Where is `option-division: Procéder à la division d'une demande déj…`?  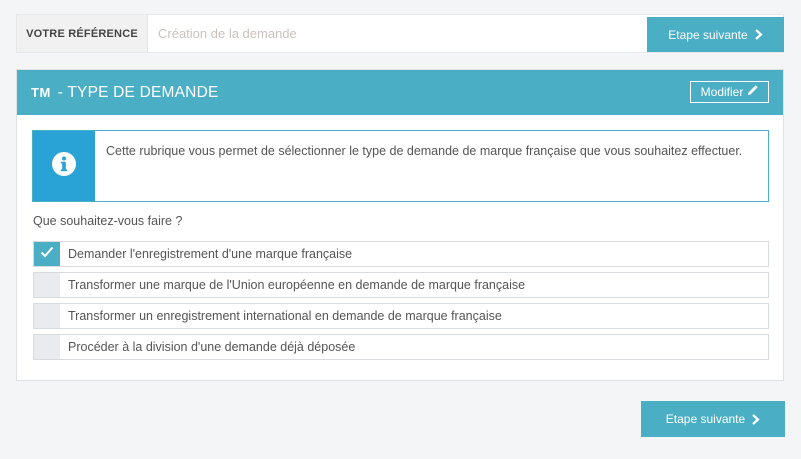
option-division: Procéder à la division d'une demande déj… is located at coordinates (401, 347).